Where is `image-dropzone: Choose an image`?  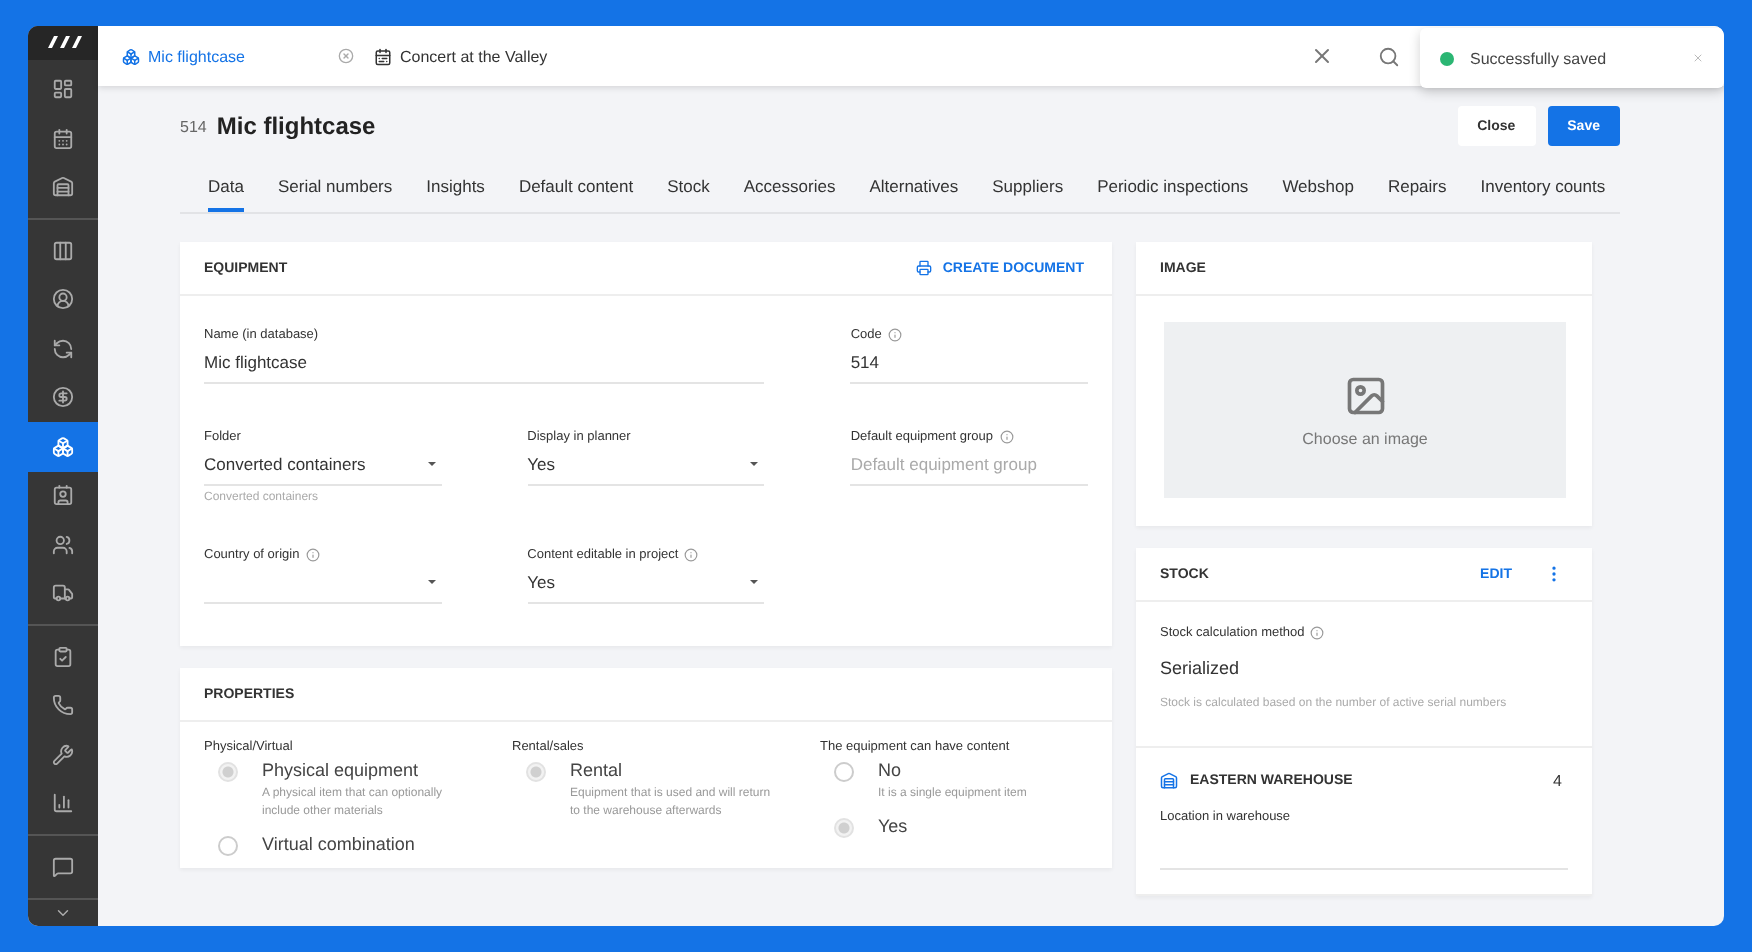 image-dropzone: Choose an image is located at coordinates (1365, 410).